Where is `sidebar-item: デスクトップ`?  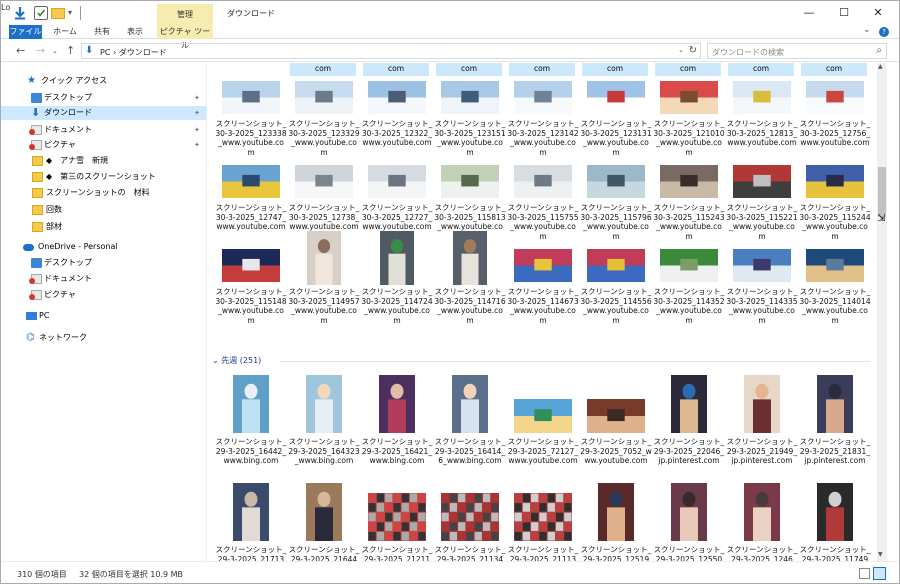
sidebar-item: デスクトップ is located at coordinates (103, 263).